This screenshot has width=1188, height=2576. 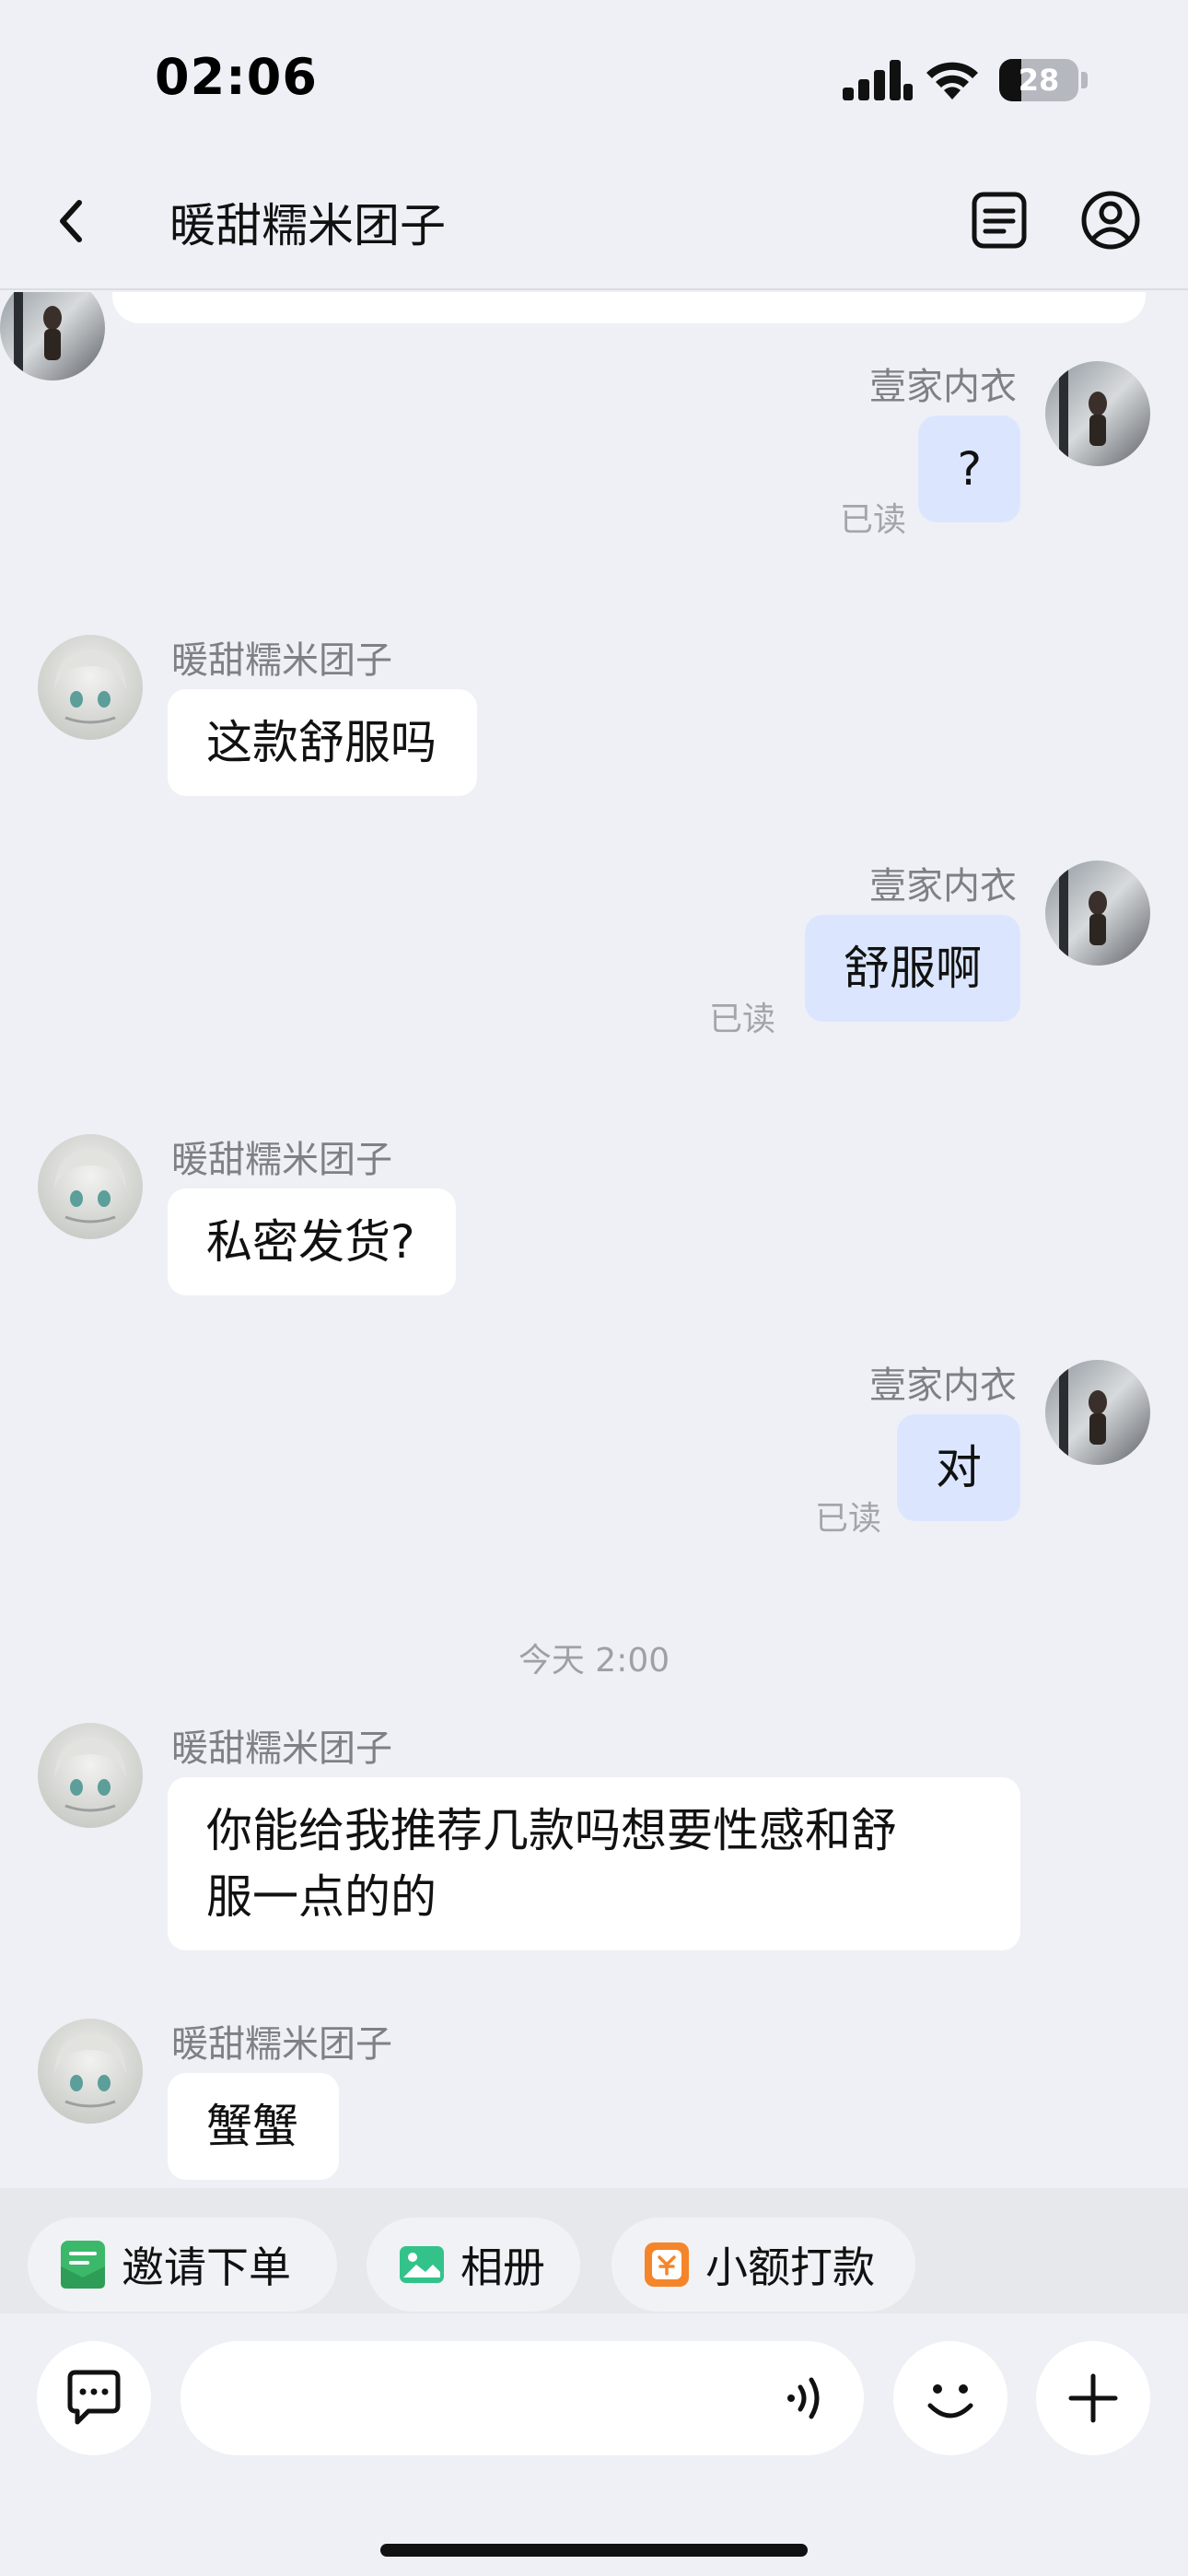 I want to click on message-input, so click(x=522, y=2398).